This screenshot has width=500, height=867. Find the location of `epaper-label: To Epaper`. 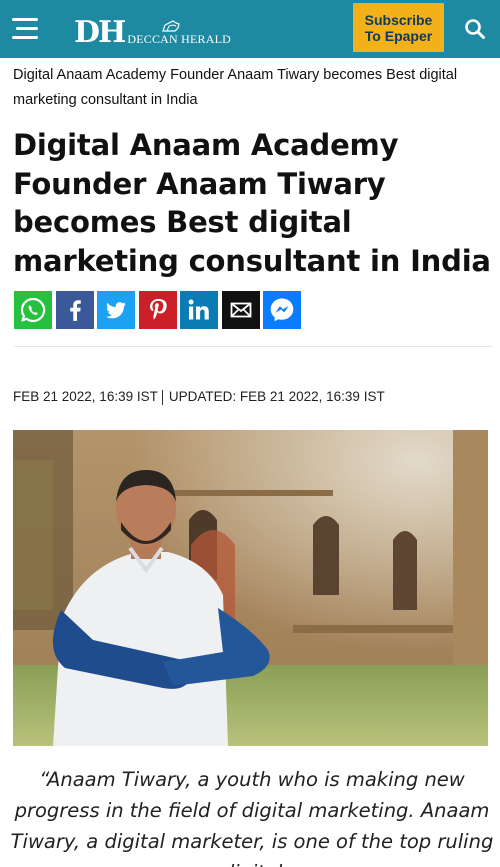

epaper-label: To Epaper is located at coordinates (398, 35).